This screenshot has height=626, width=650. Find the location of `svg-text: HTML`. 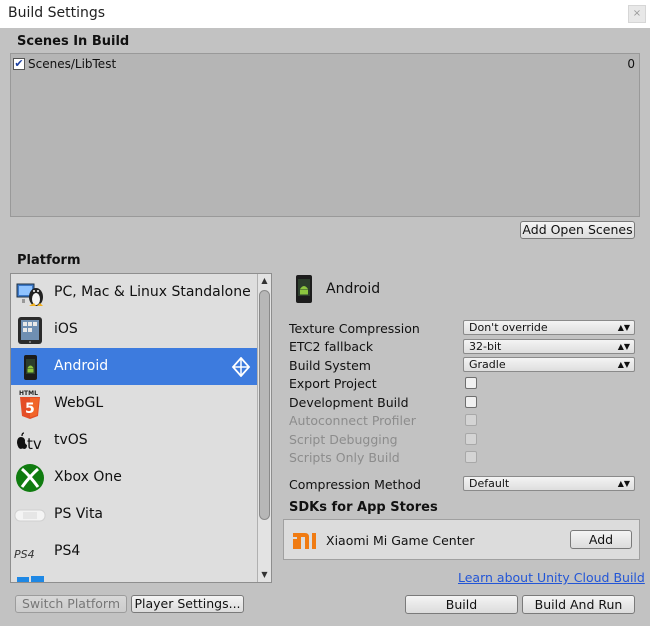

svg-text: HTML is located at coordinates (28, 393).